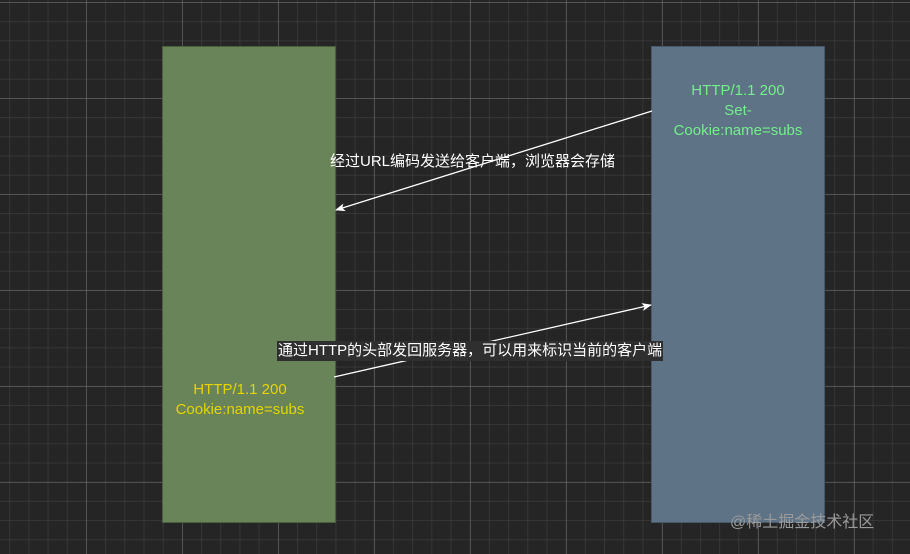 Image resolution: width=910 pixels, height=554 pixels. What do you see at coordinates (470, 351) in the screenshot?
I see `request-arrow-label: 通过HTTP的头部发回服务器，可以用来标识当前的客户端` at bounding box center [470, 351].